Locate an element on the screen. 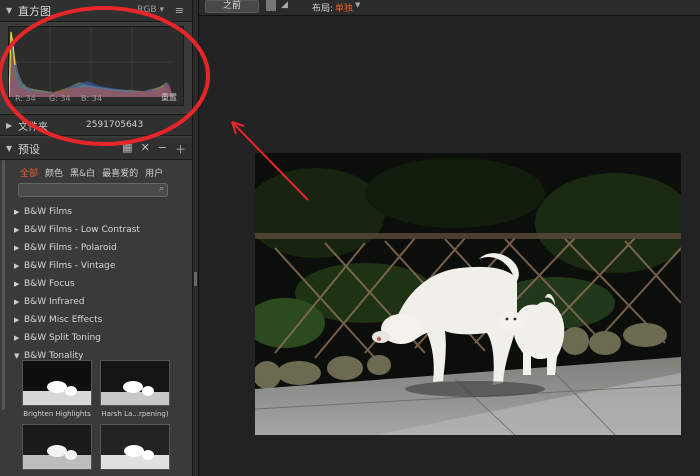 This screenshot has width=700, height=476. layout-select: 单独 is located at coordinates (344, 7).